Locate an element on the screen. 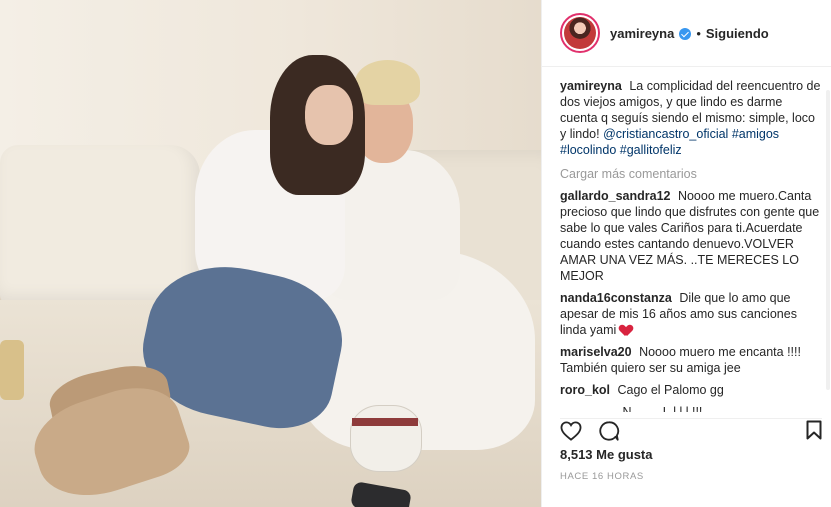  post-header: yamireyna • Siguiendo is located at coordinates (686, 33).